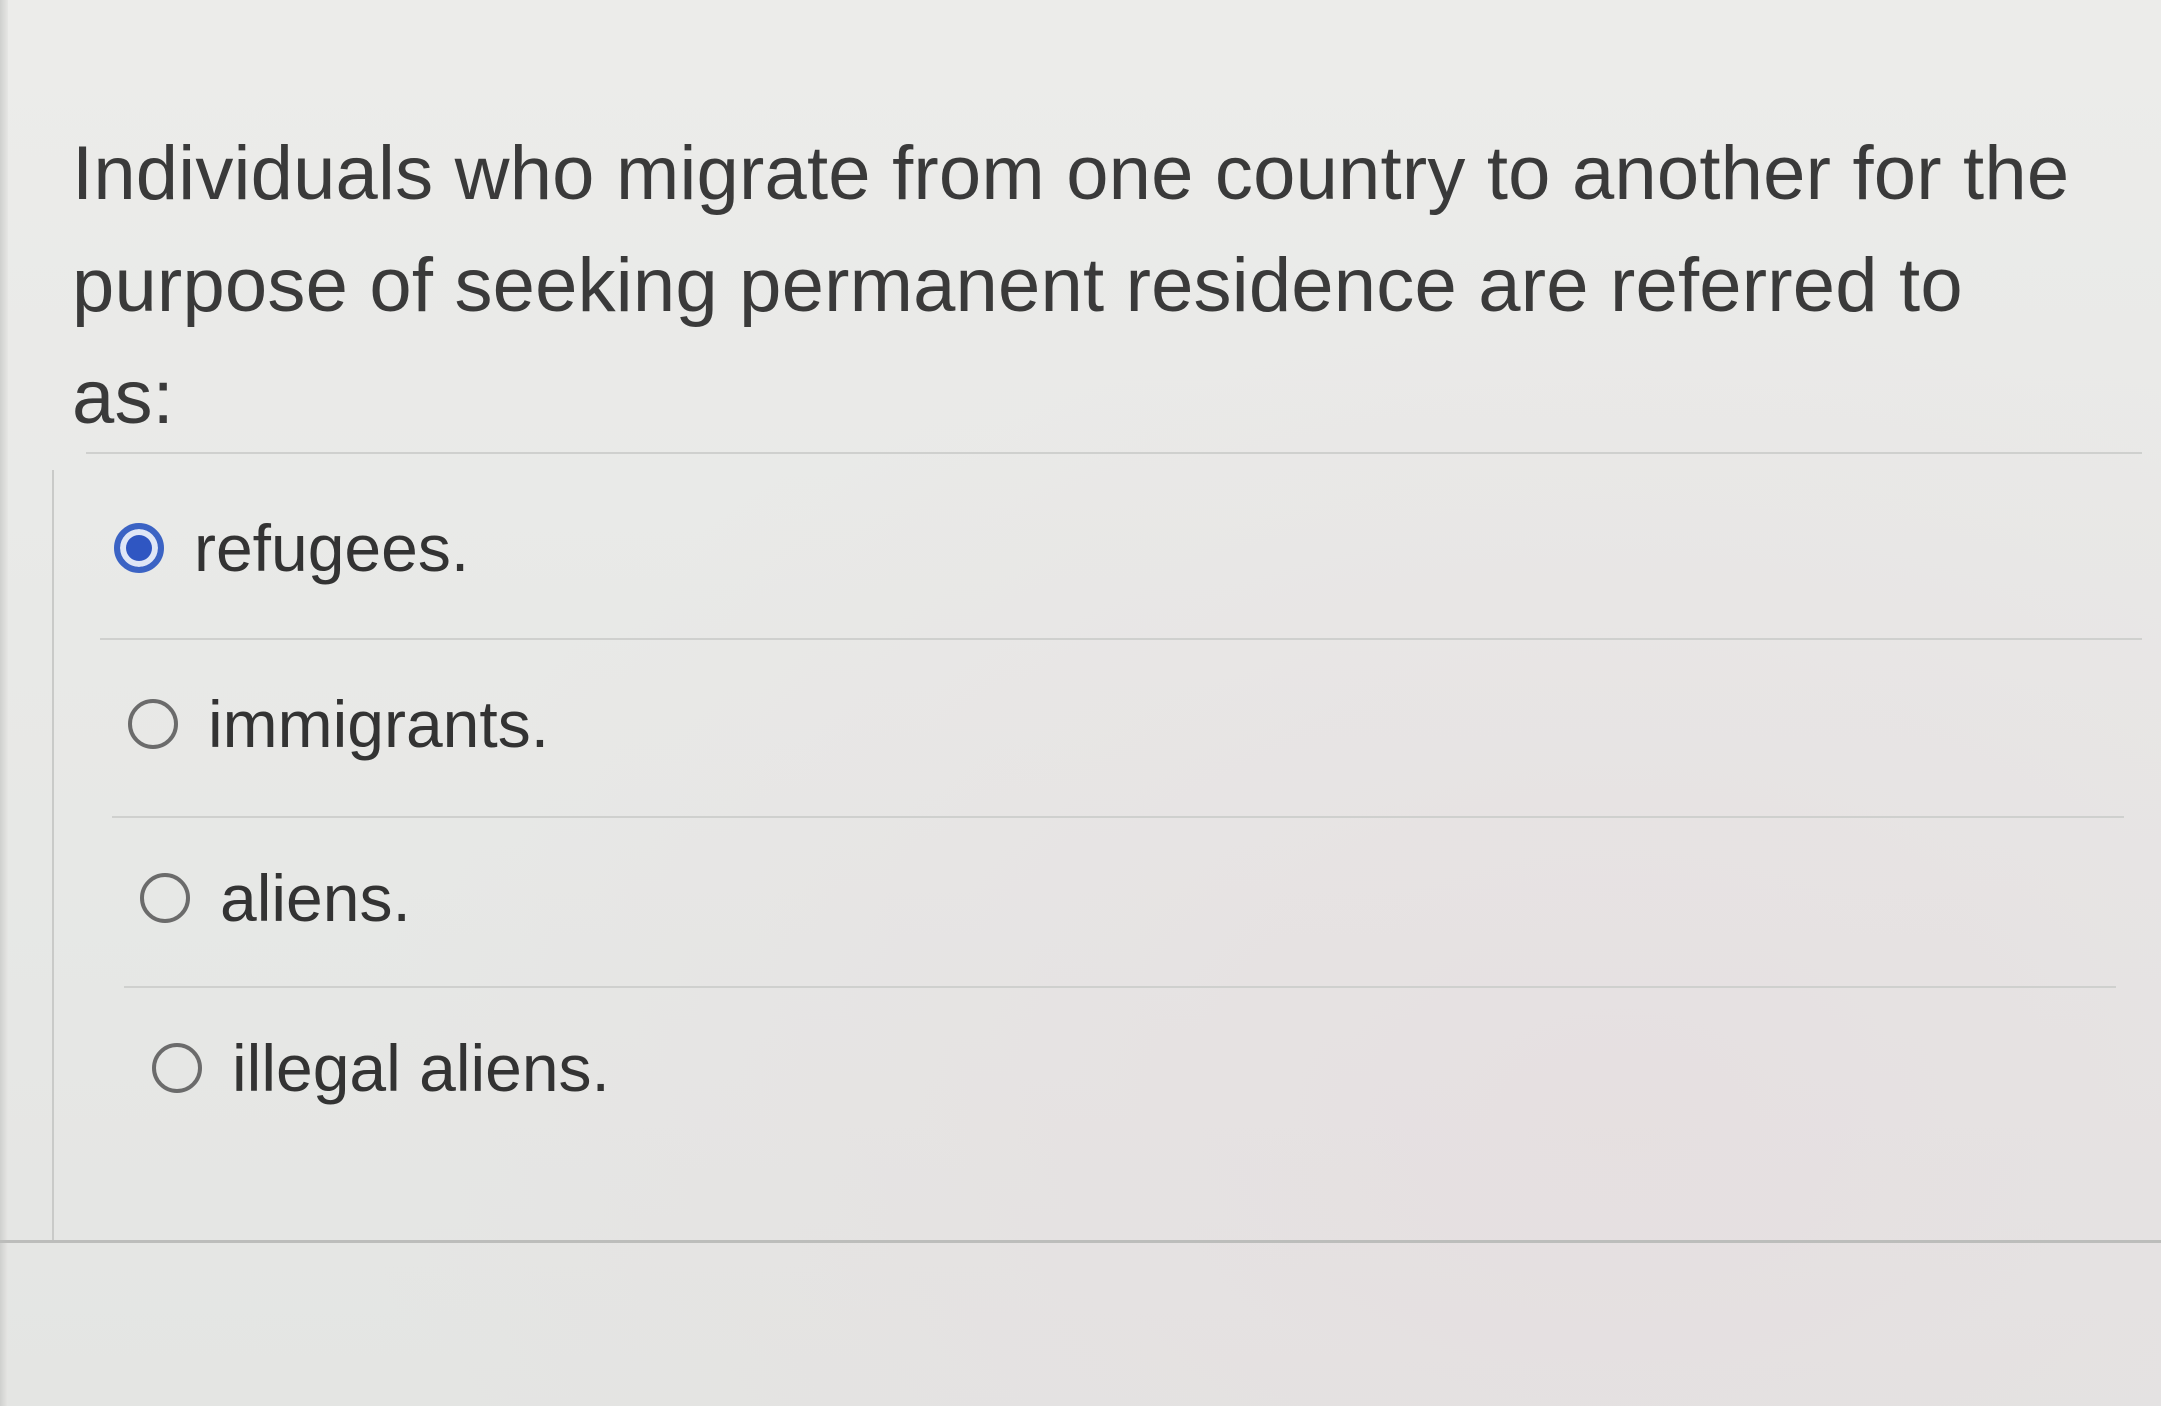 The image size is (2161, 1406). I want to click on card-border, so click(53, 855).